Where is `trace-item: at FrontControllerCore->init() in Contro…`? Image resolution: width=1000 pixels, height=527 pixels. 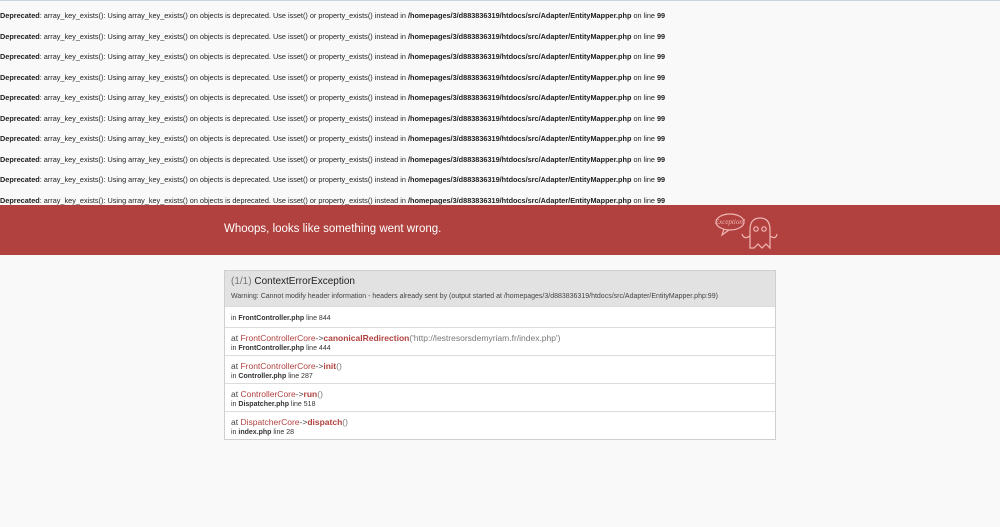
trace-item: at FrontControllerCore->init() in Contro… is located at coordinates (500, 369).